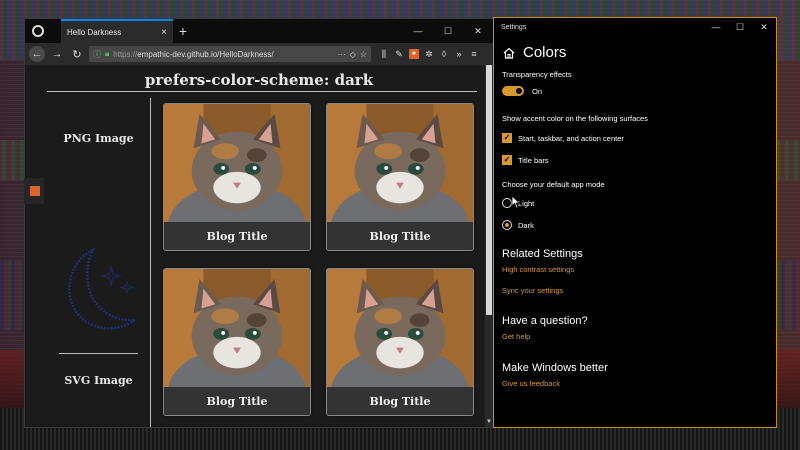 The height and width of the screenshot is (450, 800). What do you see at coordinates (125, 54) in the screenshot?
I see `url-scheme: https://` at bounding box center [125, 54].